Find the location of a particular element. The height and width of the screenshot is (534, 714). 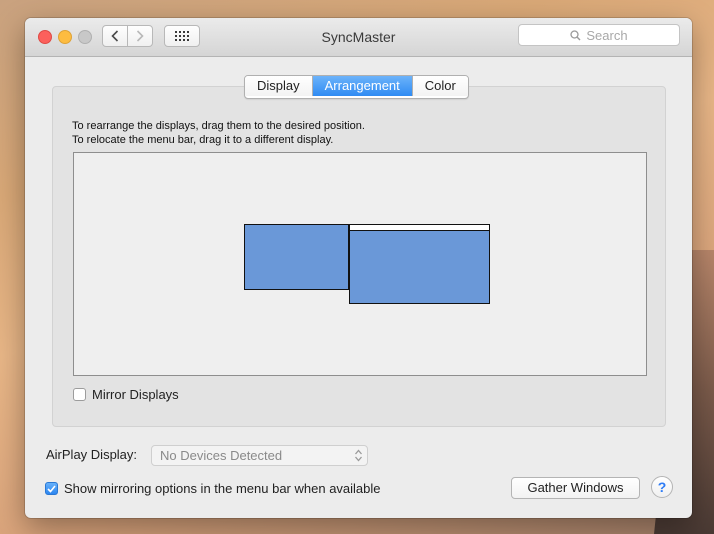

title-bar: SyncMaster Search is located at coordinates (358, 37).